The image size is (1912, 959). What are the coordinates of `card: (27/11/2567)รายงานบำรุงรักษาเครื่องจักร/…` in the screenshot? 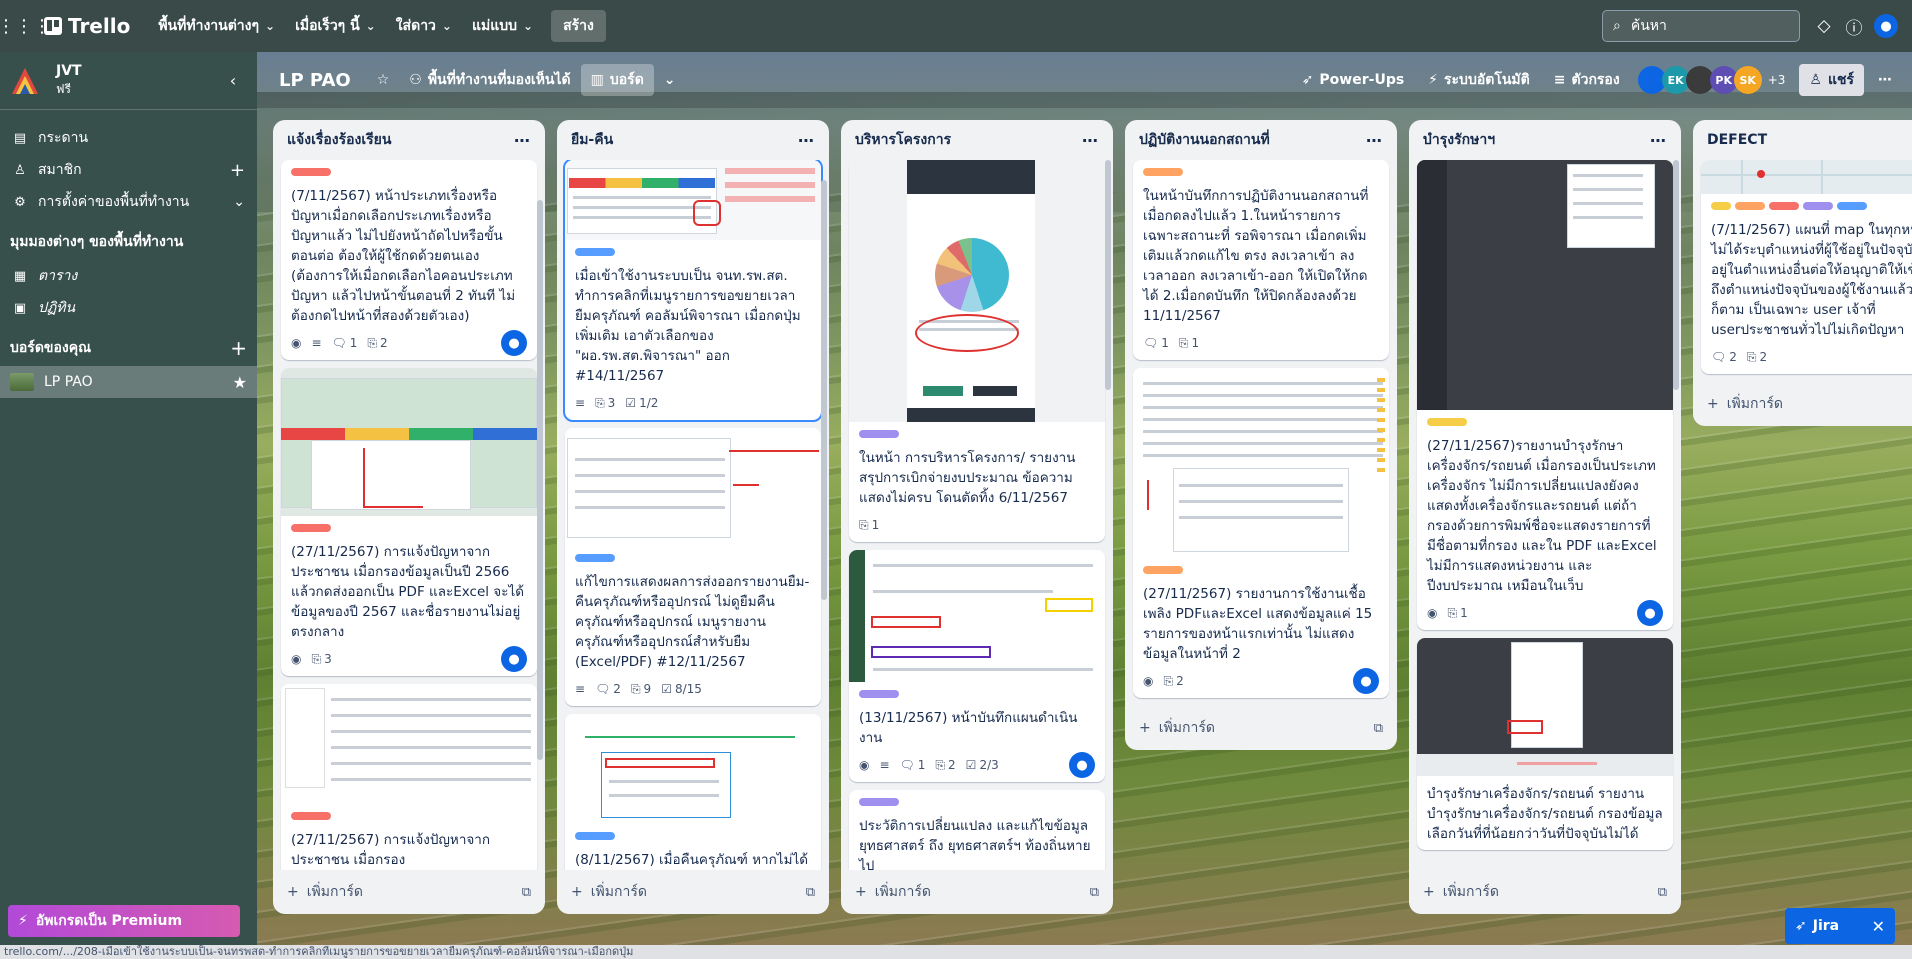 It's located at (1545, 395).